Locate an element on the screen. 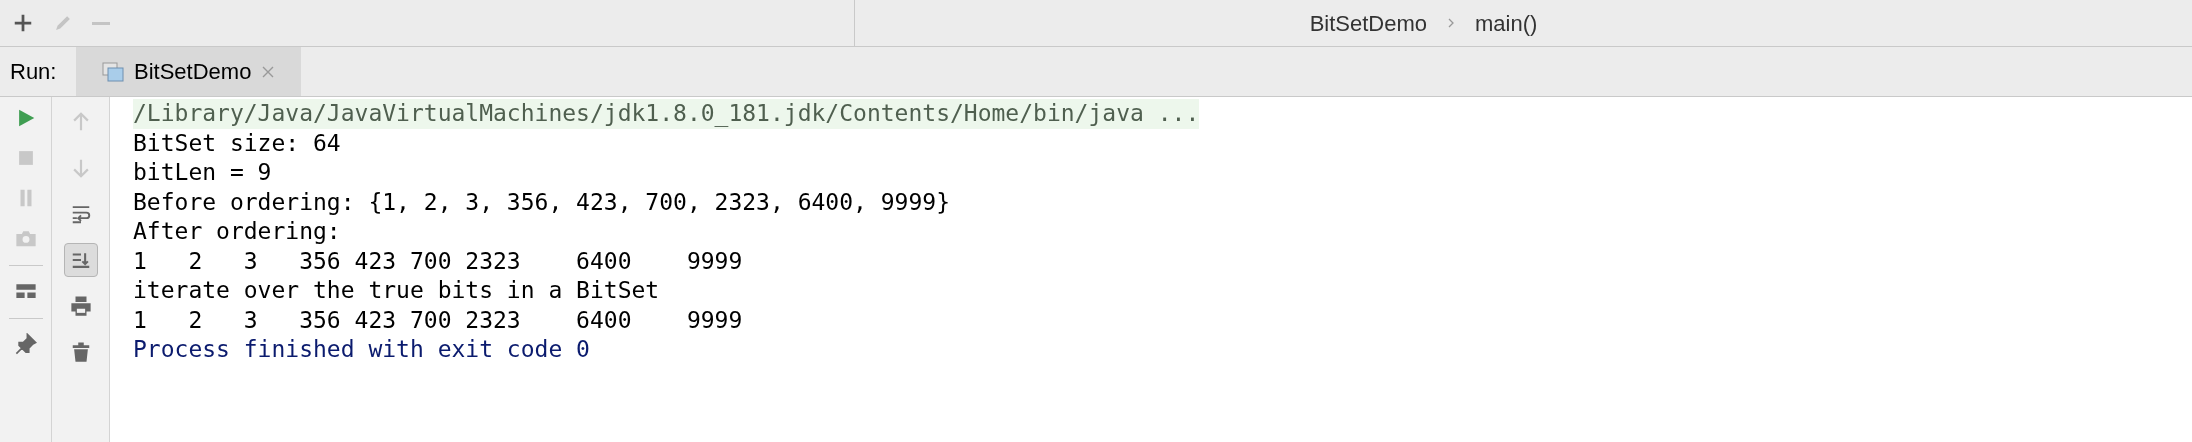 This screenshot has height=442, width=2192. printer-icon is located at coordinates (80, 306).